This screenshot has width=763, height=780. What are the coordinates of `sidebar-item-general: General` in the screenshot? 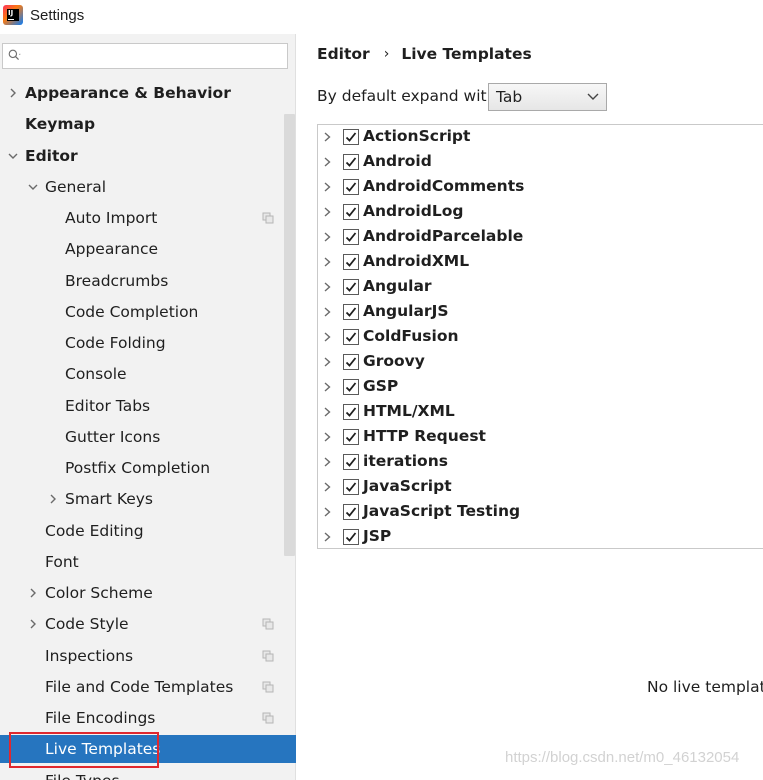 It's located at (148, 187).